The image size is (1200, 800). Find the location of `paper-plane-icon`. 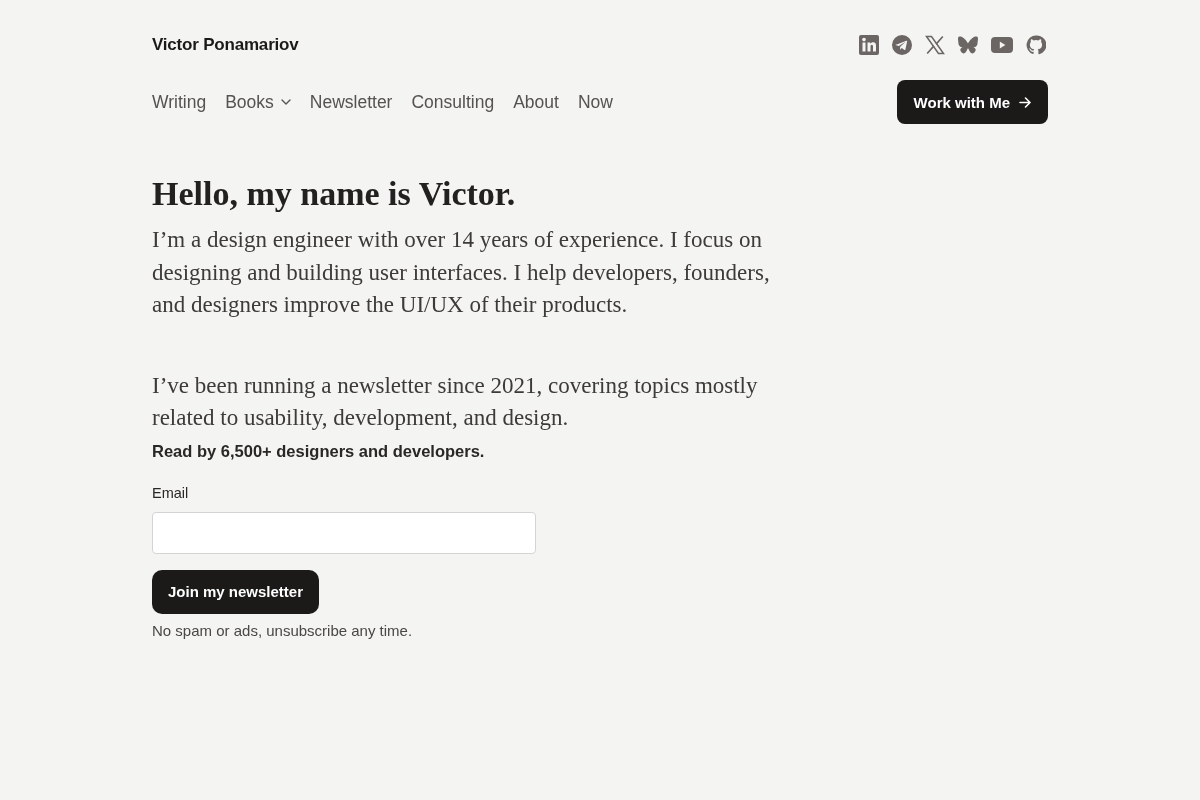

paper-plane-icon is located at coordinates (902, 45).